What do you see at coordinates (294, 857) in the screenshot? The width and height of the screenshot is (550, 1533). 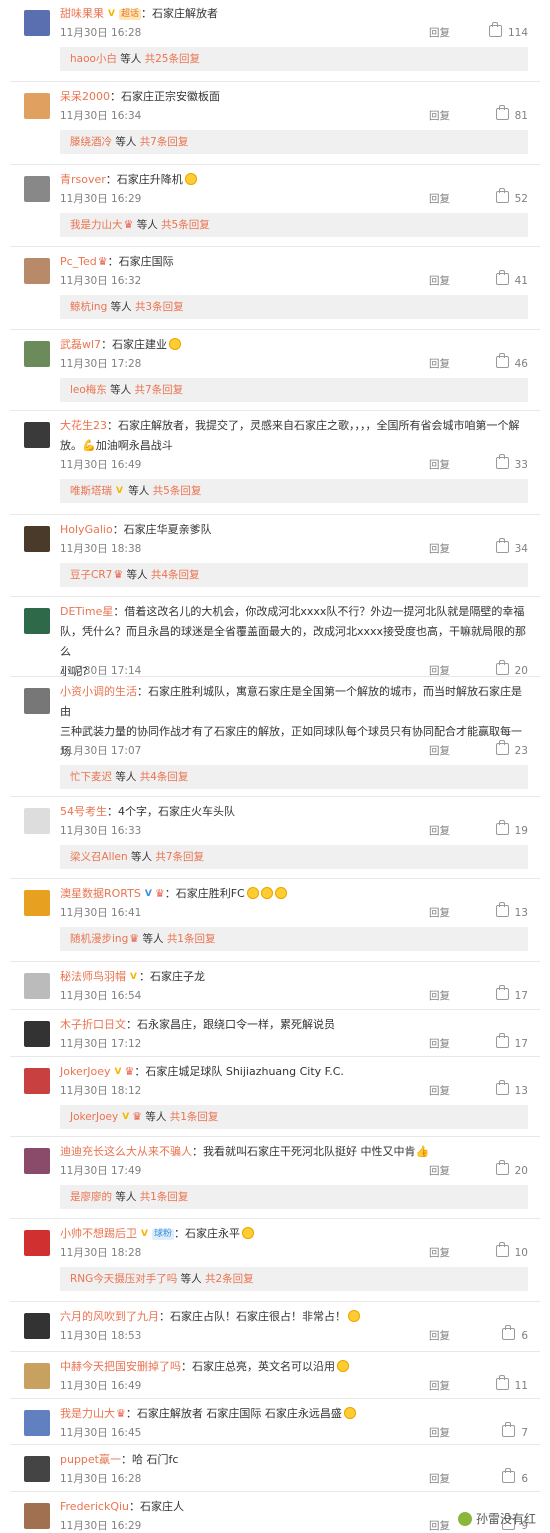 I see `replies-summary: 梁义召Allen 等人 共7条回复` at bounding box center [294, 857].